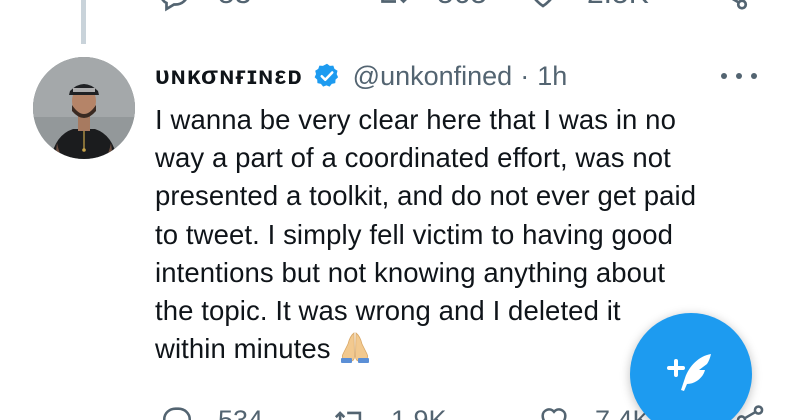 Image resolution: width=800 pixels, height=420 pixels. I want to click on user-avatar, so click(84, 108).